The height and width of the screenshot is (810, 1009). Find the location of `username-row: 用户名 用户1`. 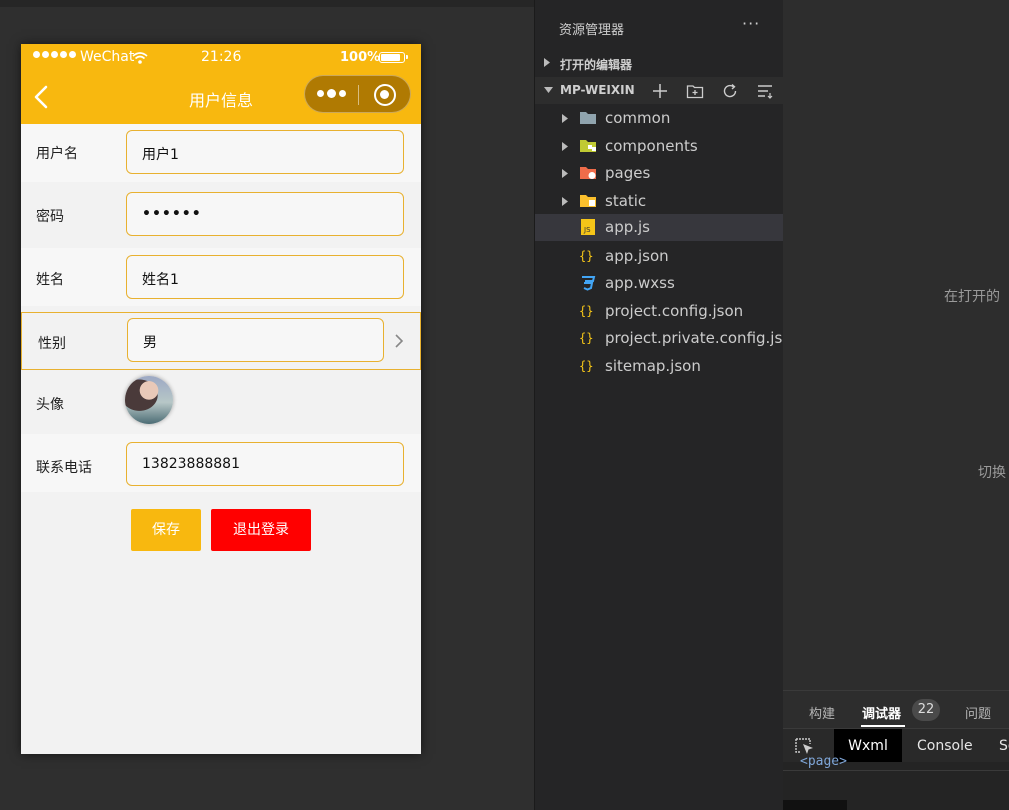

username-row: 用户名 用户1 is located at coordinates (221, 153).